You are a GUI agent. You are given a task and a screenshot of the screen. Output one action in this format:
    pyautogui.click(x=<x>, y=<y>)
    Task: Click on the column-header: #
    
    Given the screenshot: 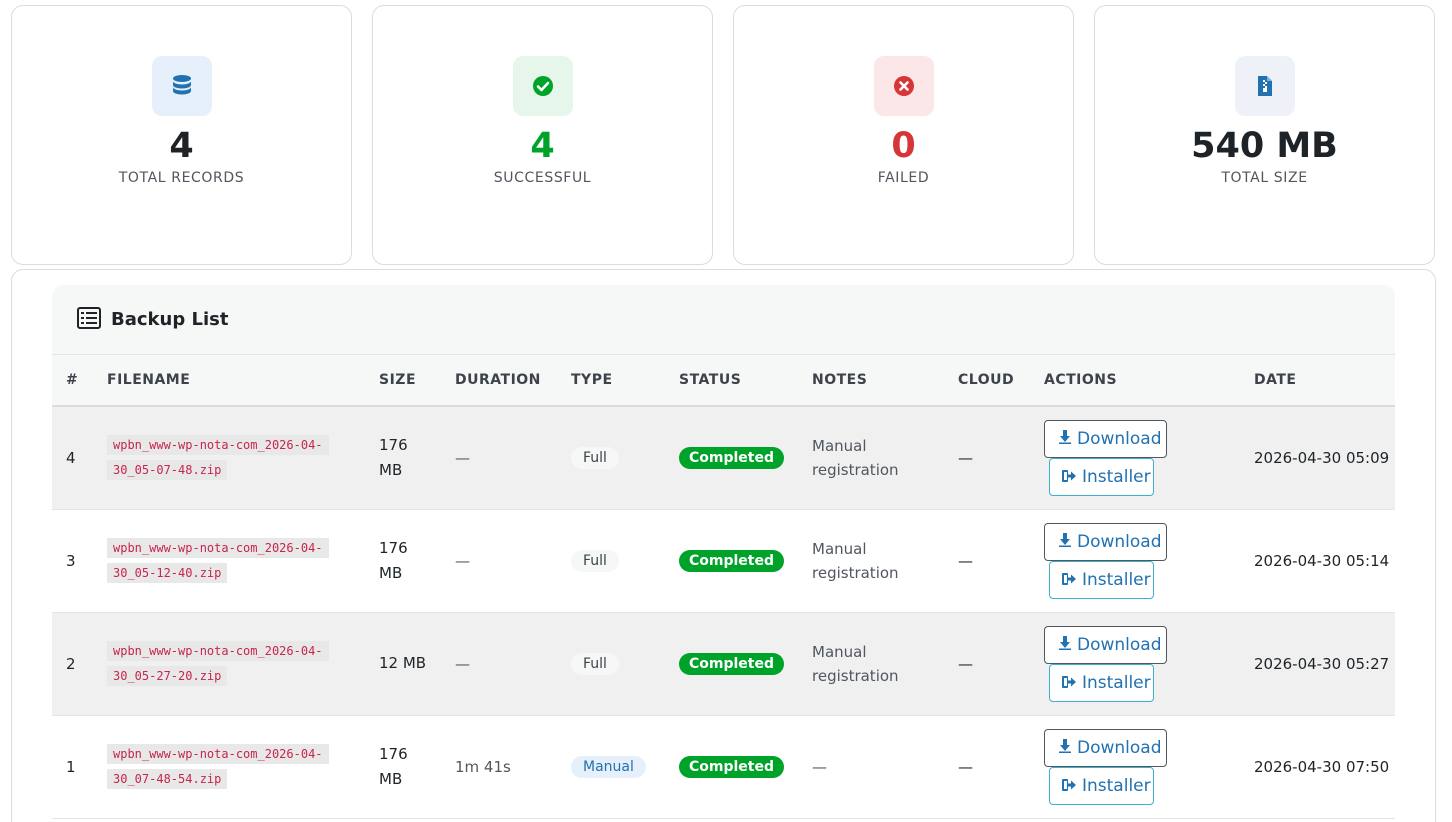 What is the action you would take?
    pyautogui.click(x=72, y=380)
    